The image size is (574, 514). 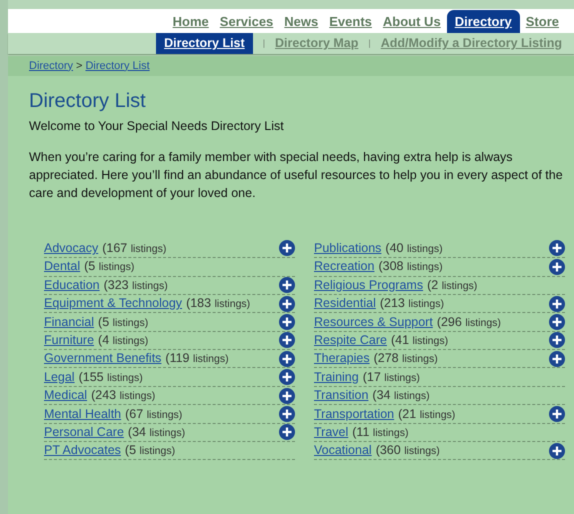 I want to click on category-link: Publications, so click(x=348, y=248).